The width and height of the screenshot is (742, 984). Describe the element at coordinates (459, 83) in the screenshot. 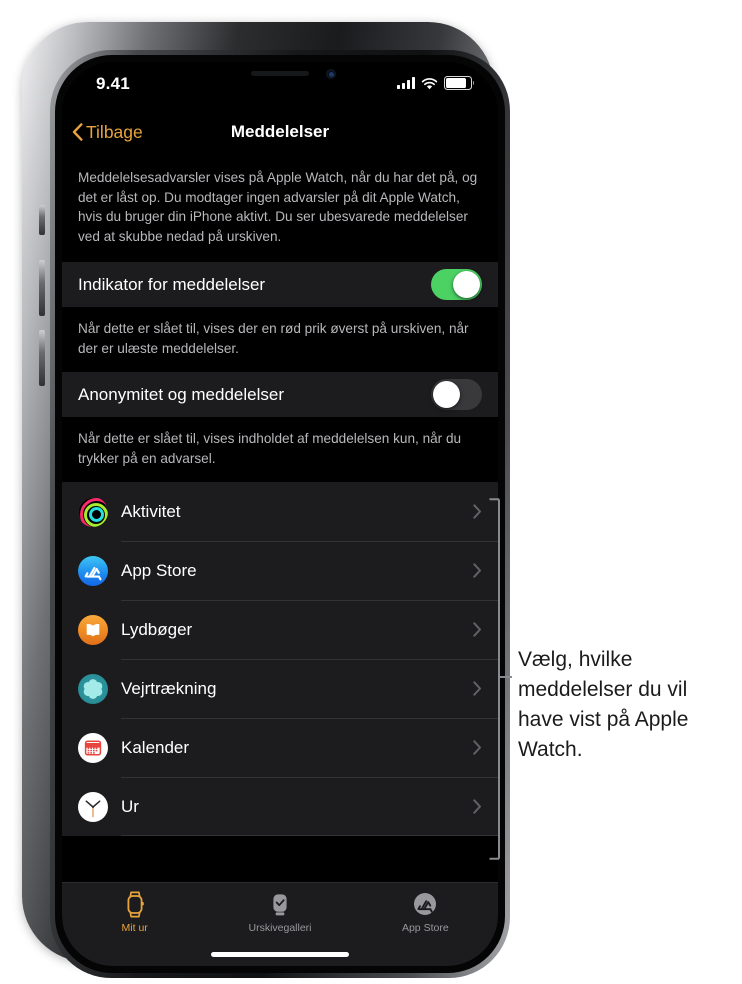

I see `battery-icon` at that location.